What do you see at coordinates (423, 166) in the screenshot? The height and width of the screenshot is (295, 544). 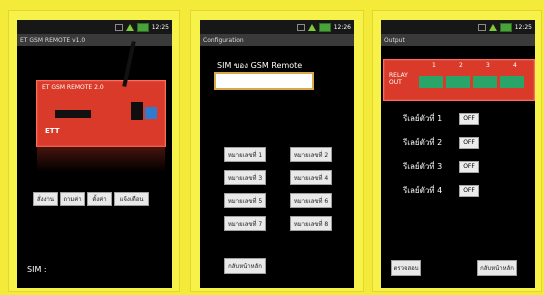 I see `relay-3-label: รีเลย์ตัวที่ 3` at bounding box center [423, 166].